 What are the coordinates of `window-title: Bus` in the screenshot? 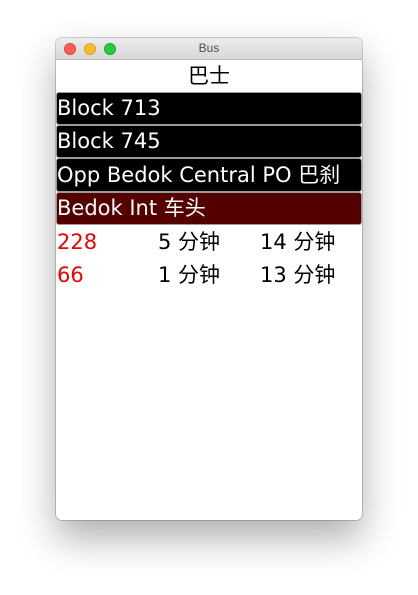 It's located at (209, 48).